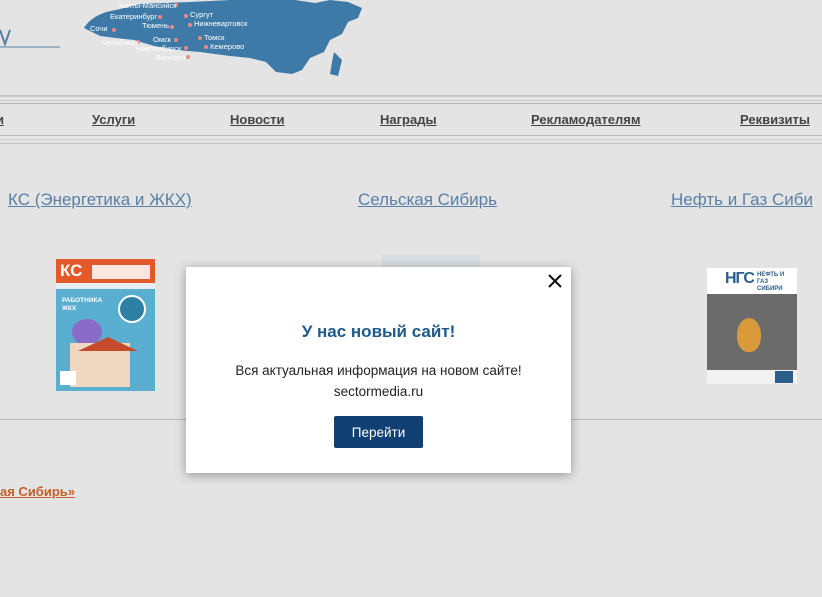 The height and width of the screenshot is (597, 822). I want to click on map-city-label: Тюмень, so click(155, 25).